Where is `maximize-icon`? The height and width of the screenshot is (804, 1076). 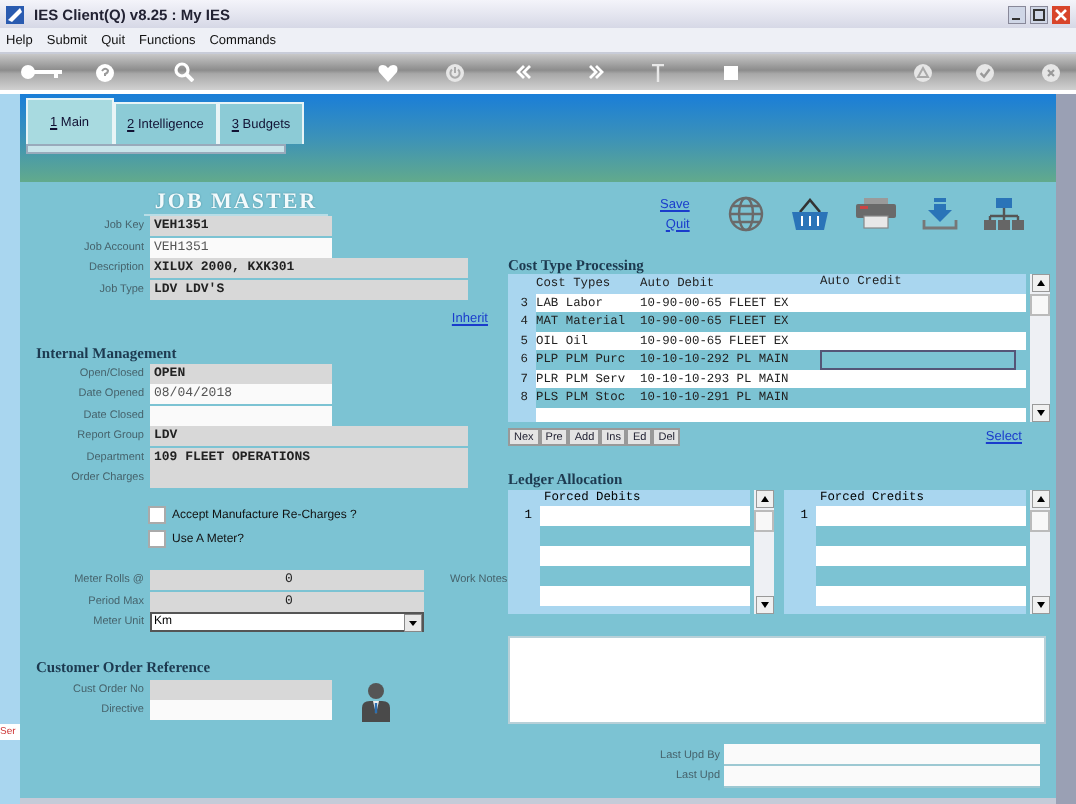
maximize-icon is located at coordinates (1039, 14).